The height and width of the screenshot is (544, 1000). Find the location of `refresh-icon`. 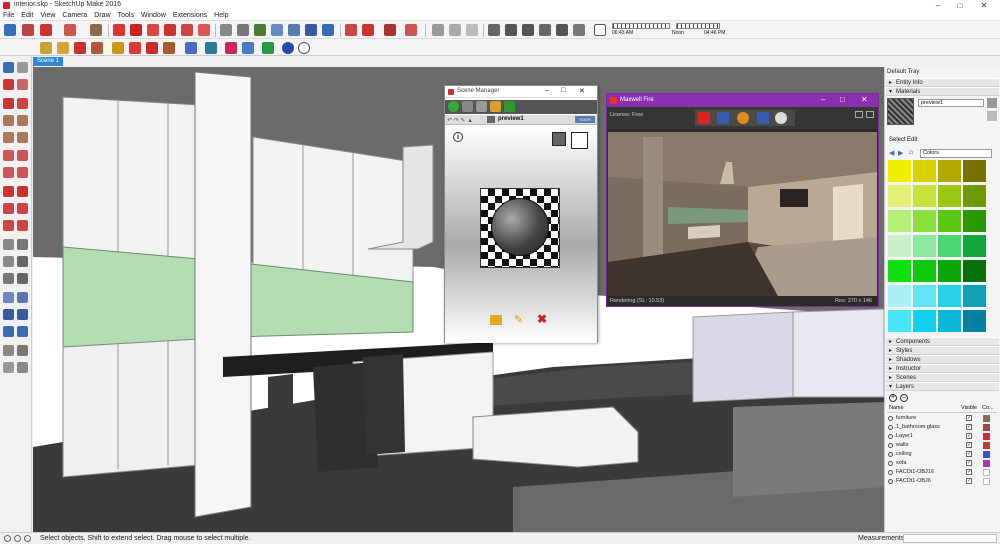

refresh-icon is located at coordinates (743, 118).